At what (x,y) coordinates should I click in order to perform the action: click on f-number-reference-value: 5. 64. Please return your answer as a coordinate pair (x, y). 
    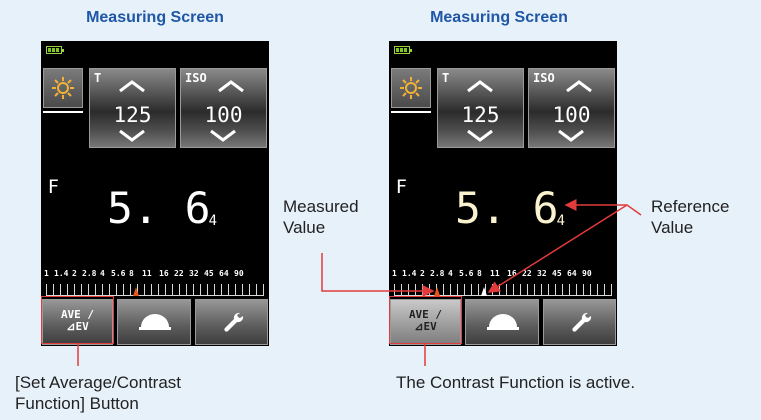
    Looking at the image, I should click on (510, 214).